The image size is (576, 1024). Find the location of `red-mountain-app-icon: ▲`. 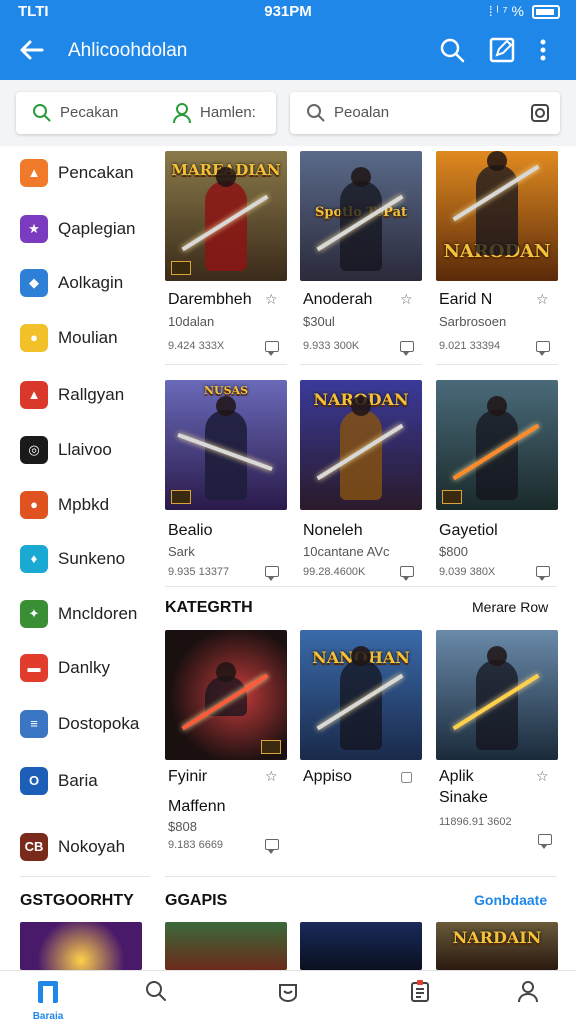

red-mountain-app-icon: ▲ is located at coordinates (34, 395).